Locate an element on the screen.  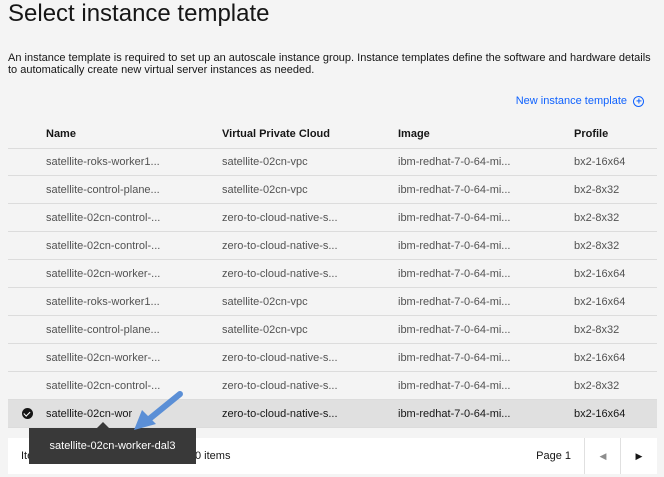
page-title: Select instance template is located at coordinates (139, 13).